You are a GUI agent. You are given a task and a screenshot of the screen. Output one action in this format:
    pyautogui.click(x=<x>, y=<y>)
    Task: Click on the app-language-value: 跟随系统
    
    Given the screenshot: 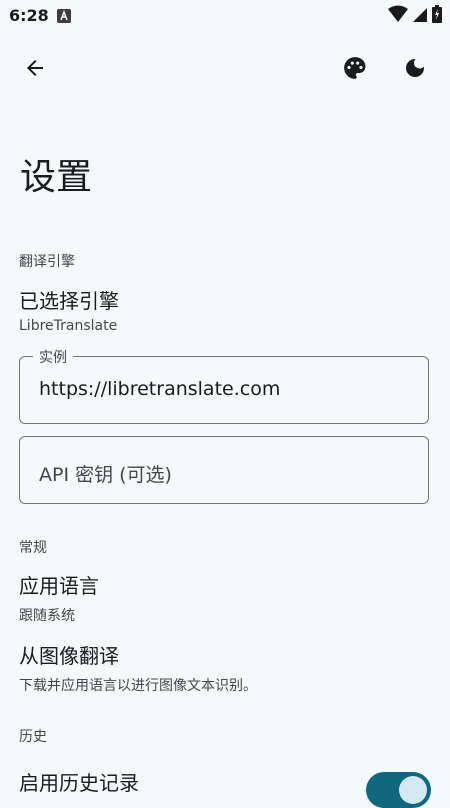 What is the action you would take?
    pyautogui.click(x=47, y=616)
    